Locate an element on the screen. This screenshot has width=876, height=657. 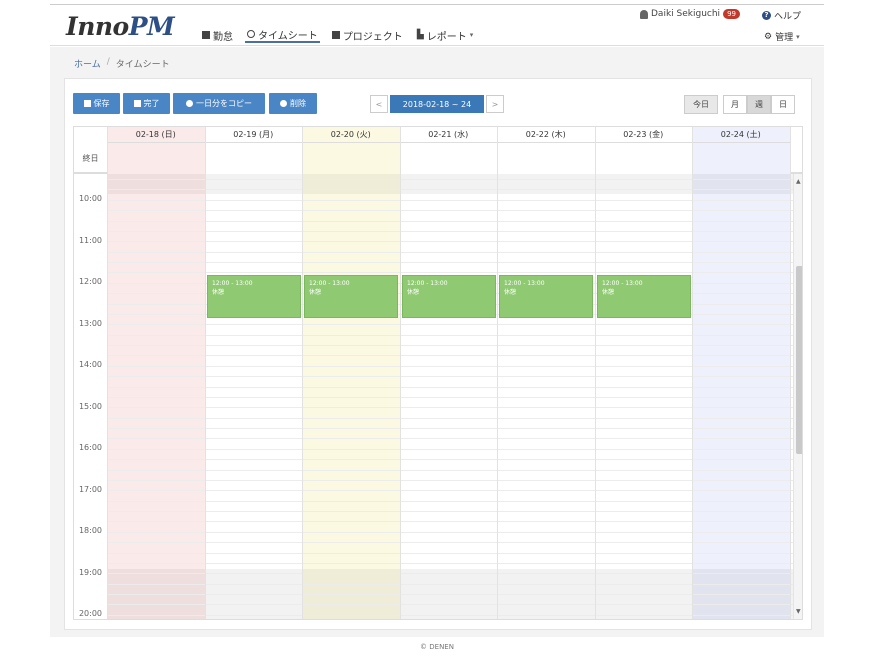
day-header: 02-19 (月) is located at coordinates (253, 135).